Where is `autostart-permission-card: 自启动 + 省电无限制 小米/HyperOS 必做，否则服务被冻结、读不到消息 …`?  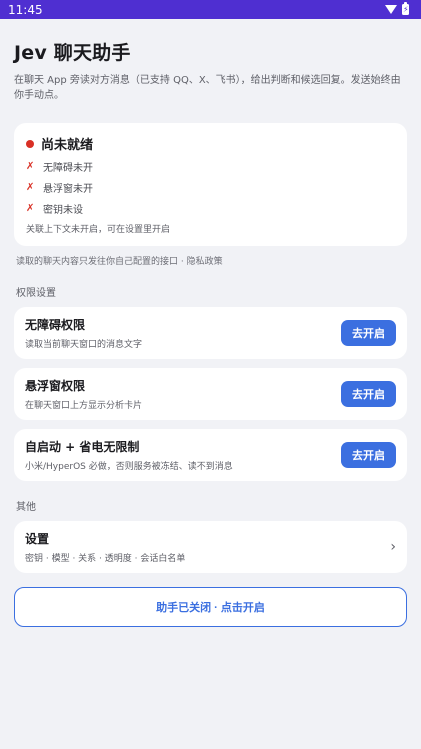
autostart-permission-card: 自启动 + 省电无限制 小米/HyperOS 必做，否则服务被冻结、读不到消息 … is located at coordinates (210, 455).